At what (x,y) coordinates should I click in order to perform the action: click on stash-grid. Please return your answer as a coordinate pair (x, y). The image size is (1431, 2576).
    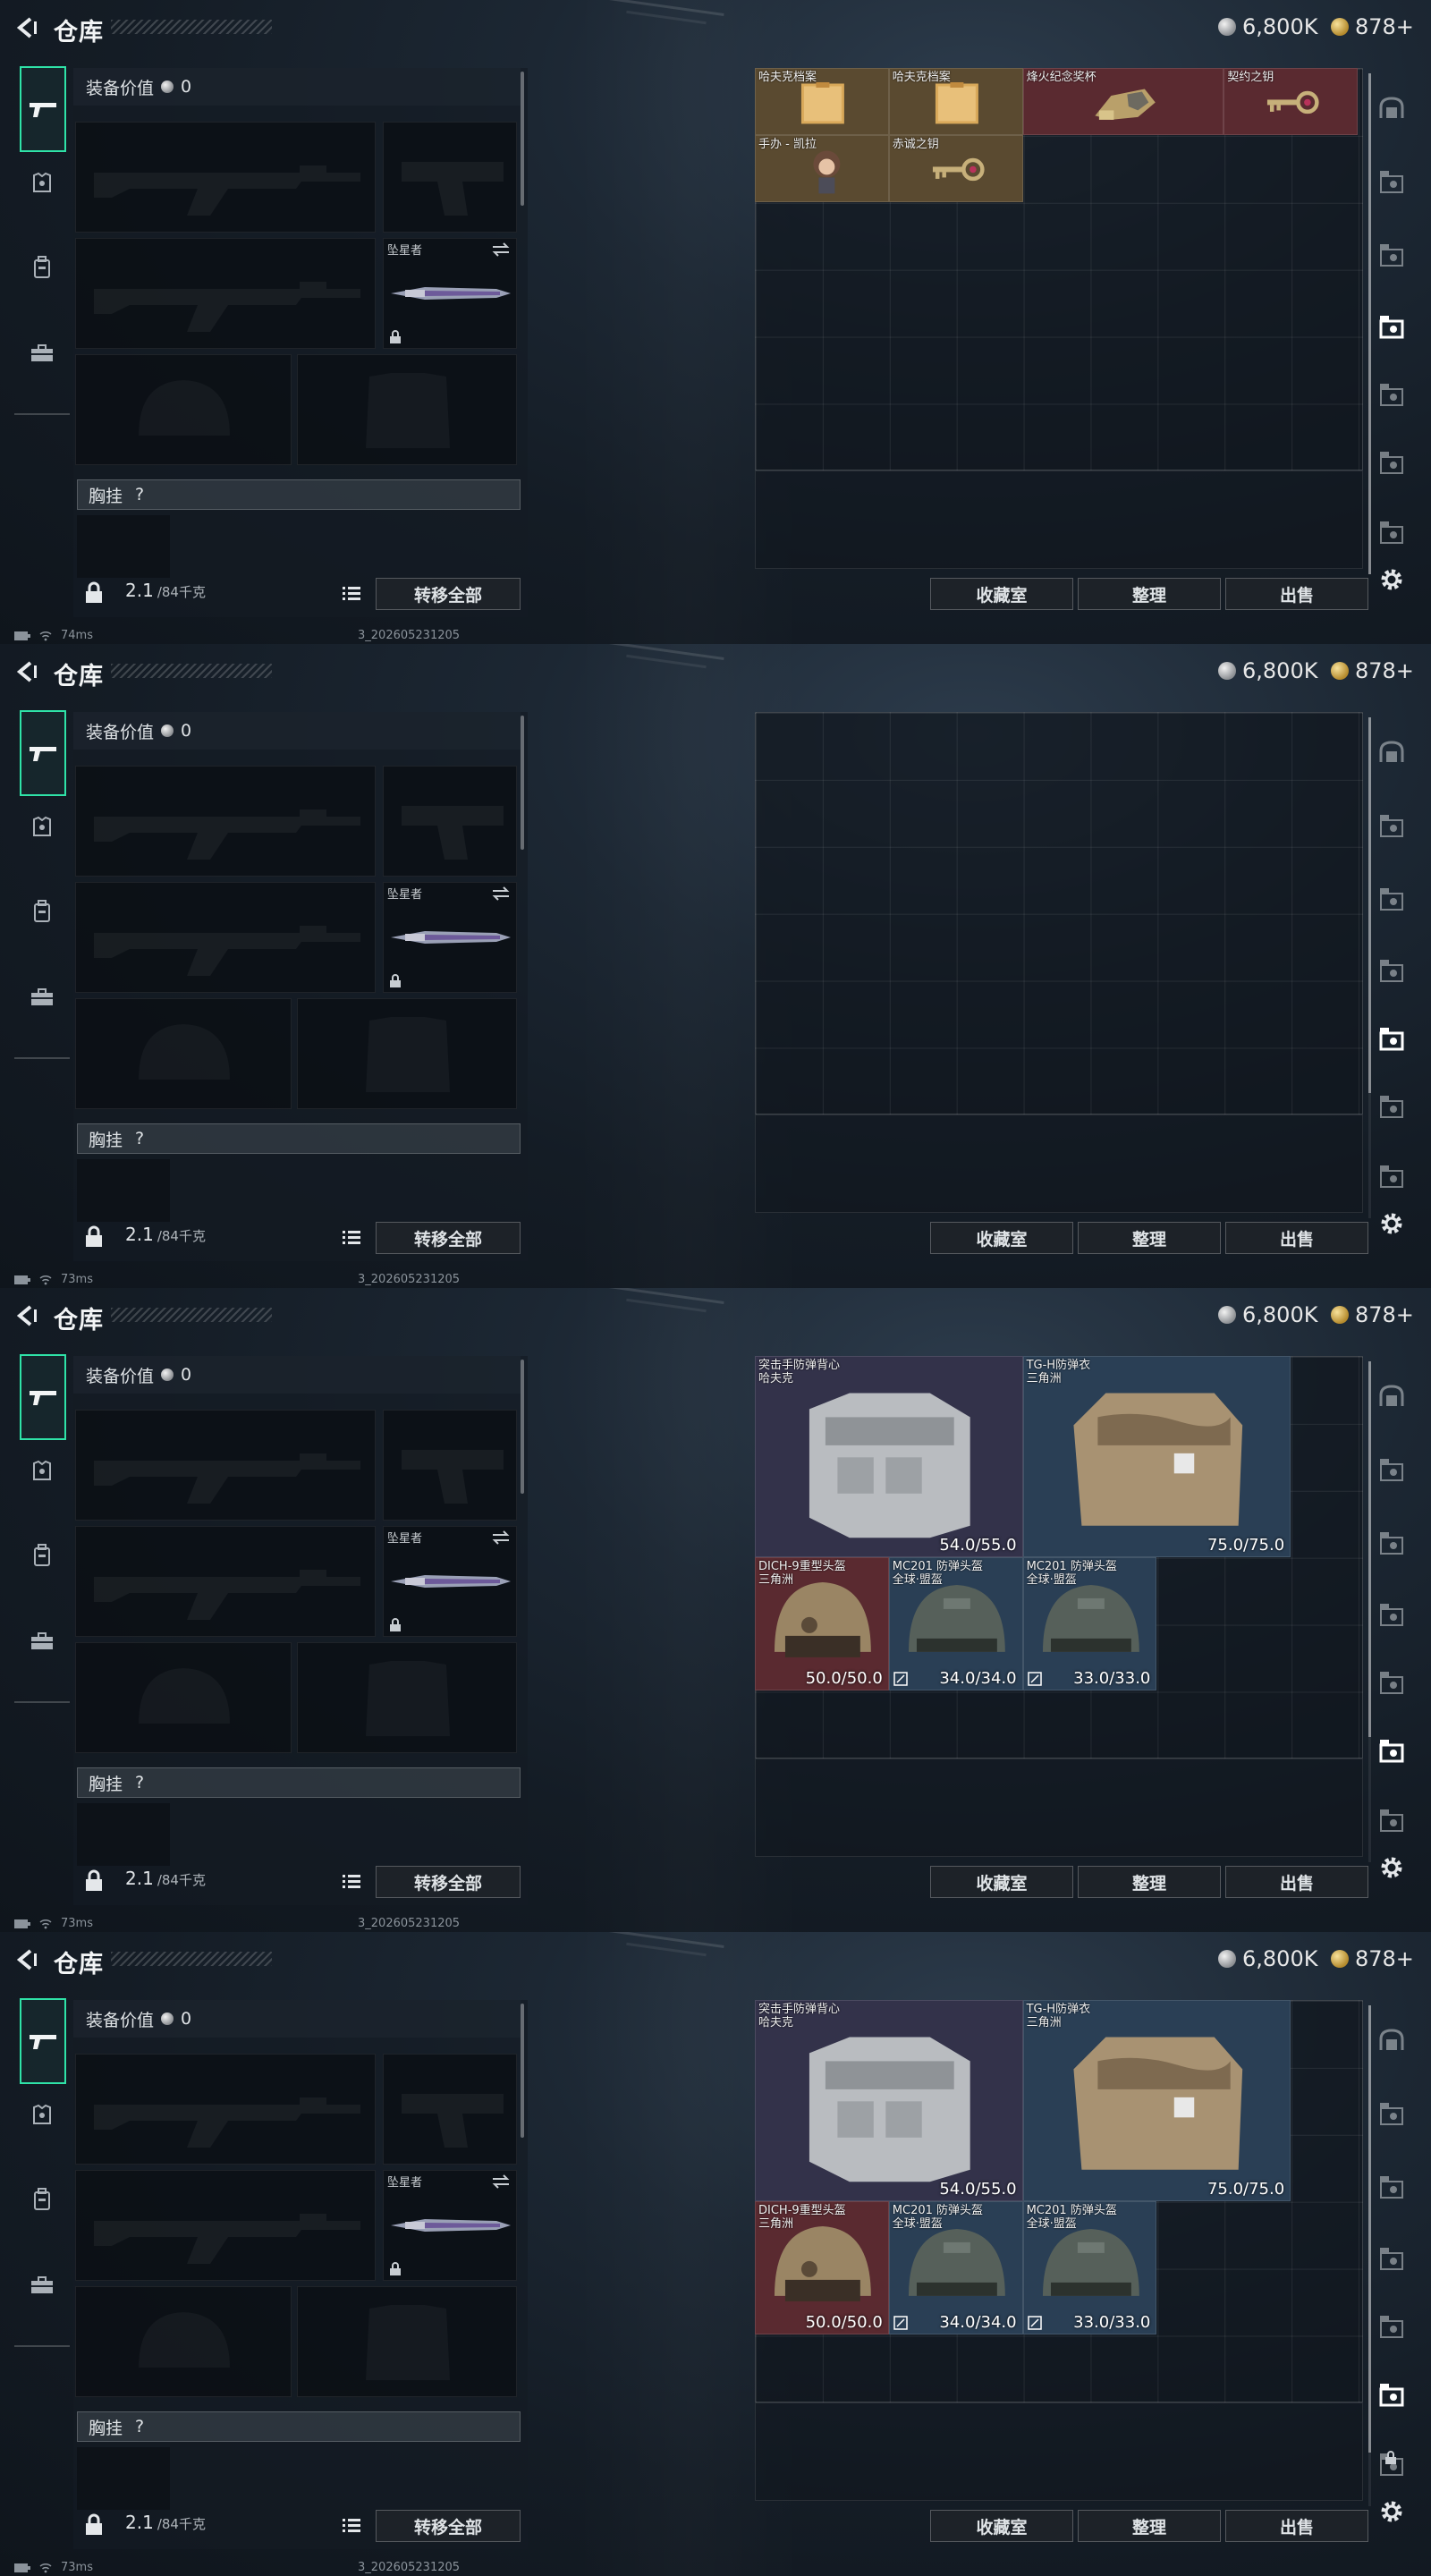
    Looking at the image, I should click on (1059, 913).